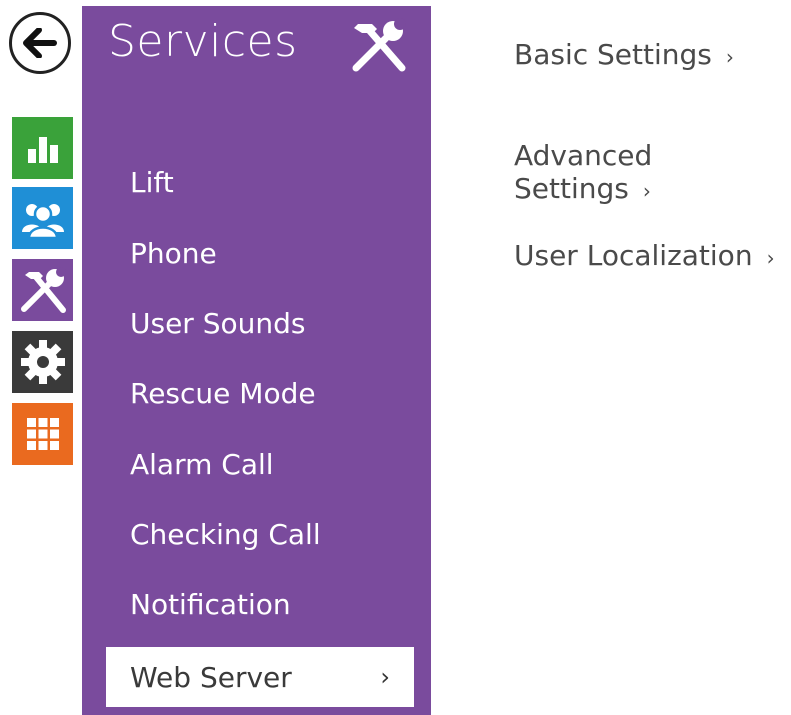  Describe the element at coordinates (223, 393) in the screenshot. I see `menu-item-rescue-mode: Rescue Mode` at that location.